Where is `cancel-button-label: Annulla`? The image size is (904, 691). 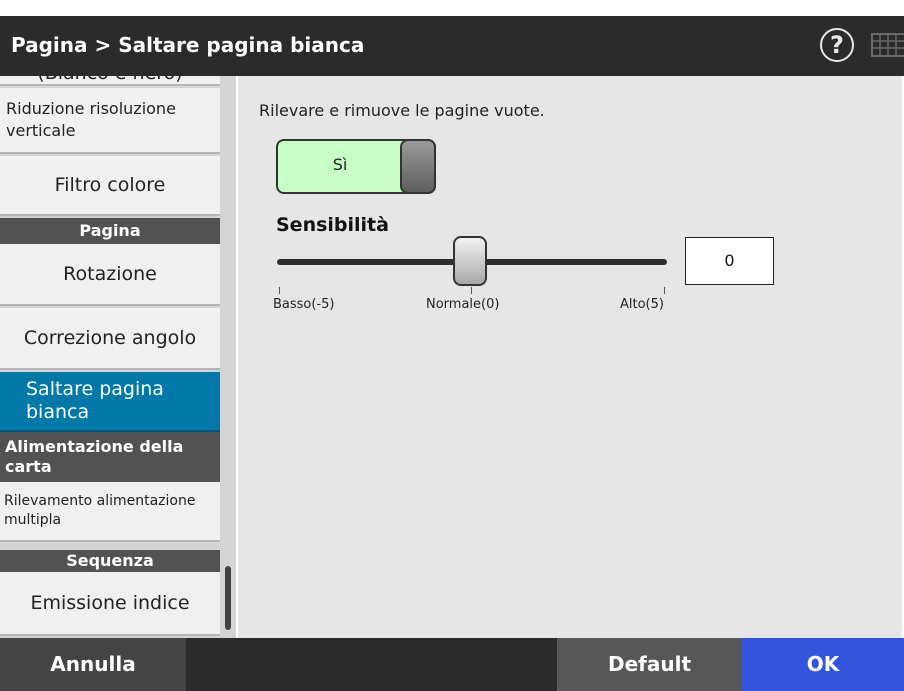
cancel-button-label: Annulla is located at coordinates (93, 664).